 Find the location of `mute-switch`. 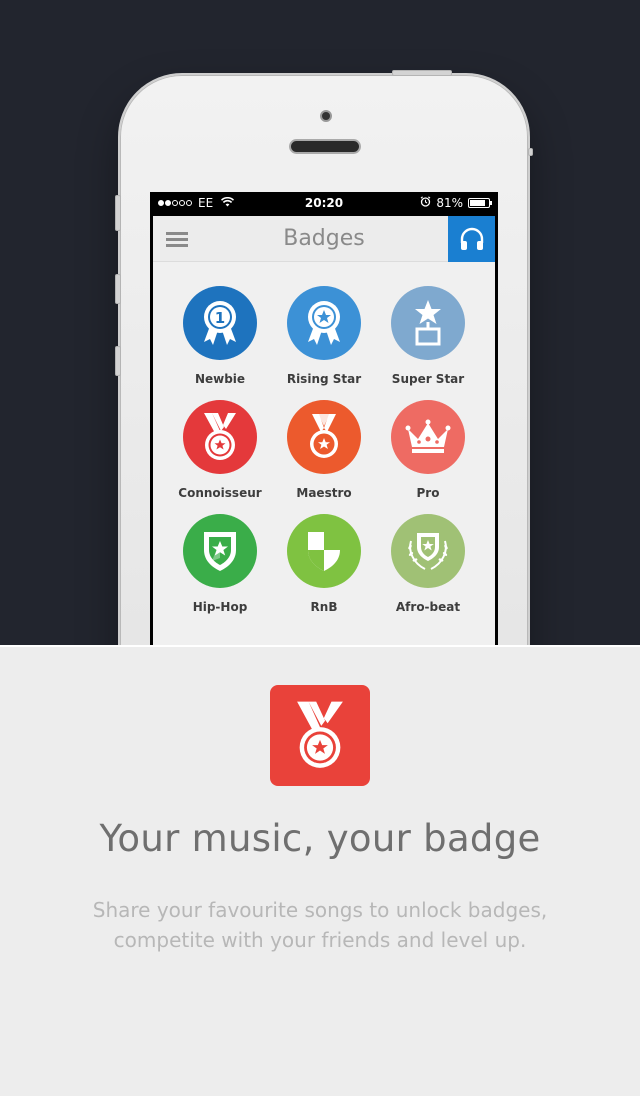

mute-switch is located at coordinates (118, 213).